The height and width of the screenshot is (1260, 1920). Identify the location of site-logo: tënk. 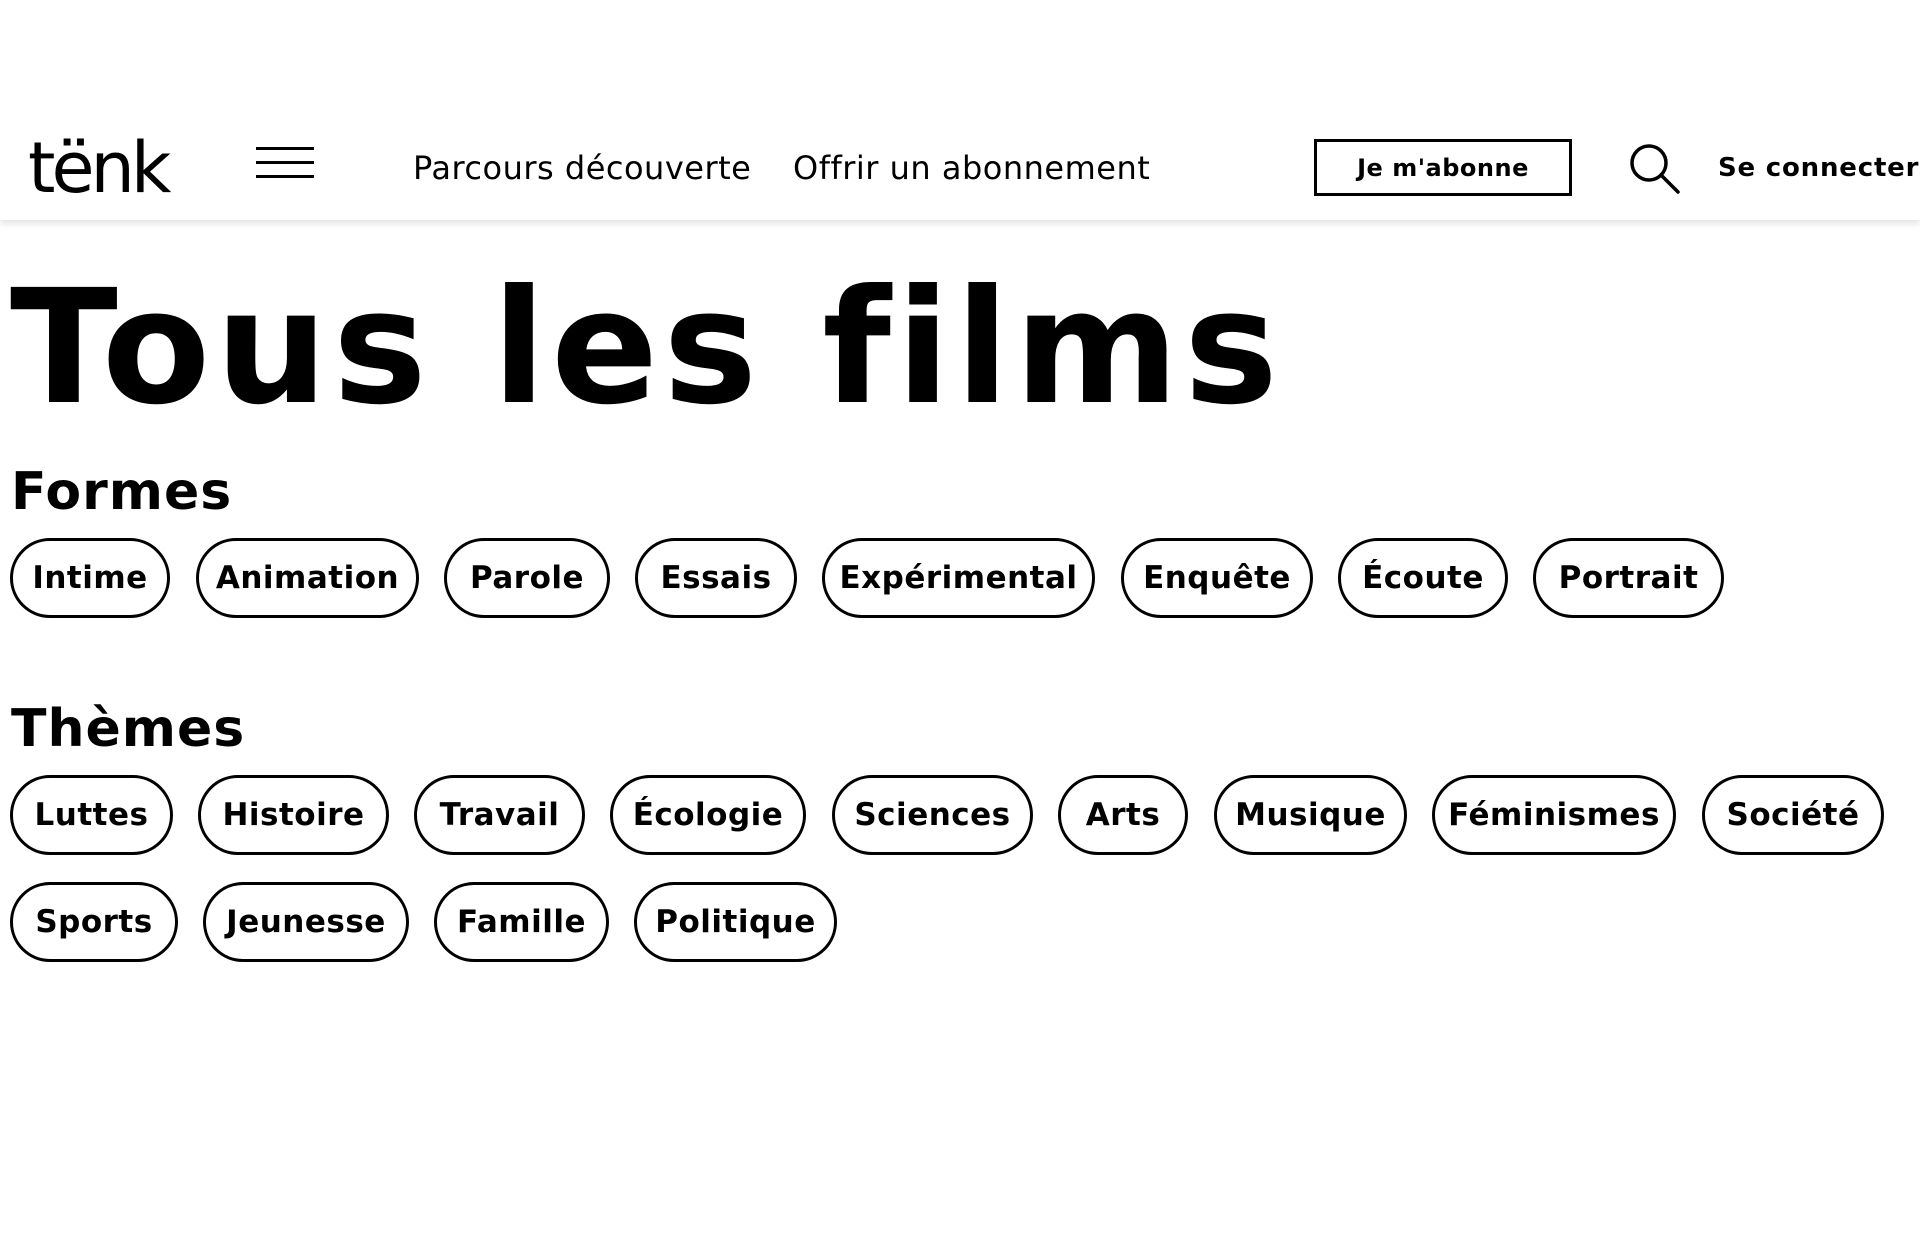
(99, 168).